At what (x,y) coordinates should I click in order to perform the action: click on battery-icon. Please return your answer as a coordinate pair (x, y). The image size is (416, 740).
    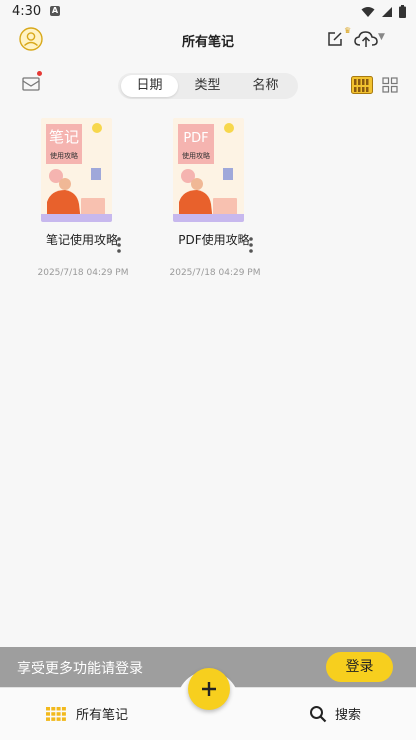
    Looking at the image, I should click on (402, 11).